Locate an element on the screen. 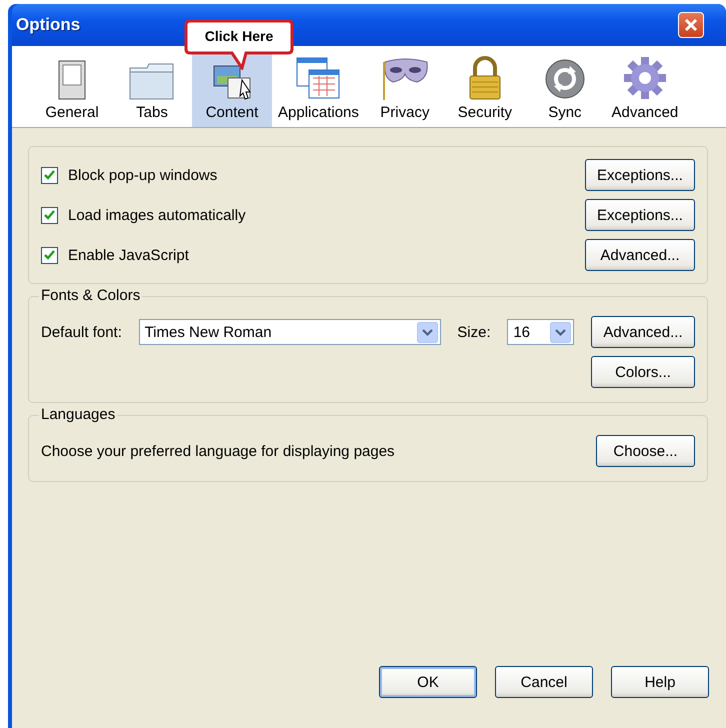 The height and width of the screenshot is (728, 726). padlock-icon is located at coordinates (484, 78).